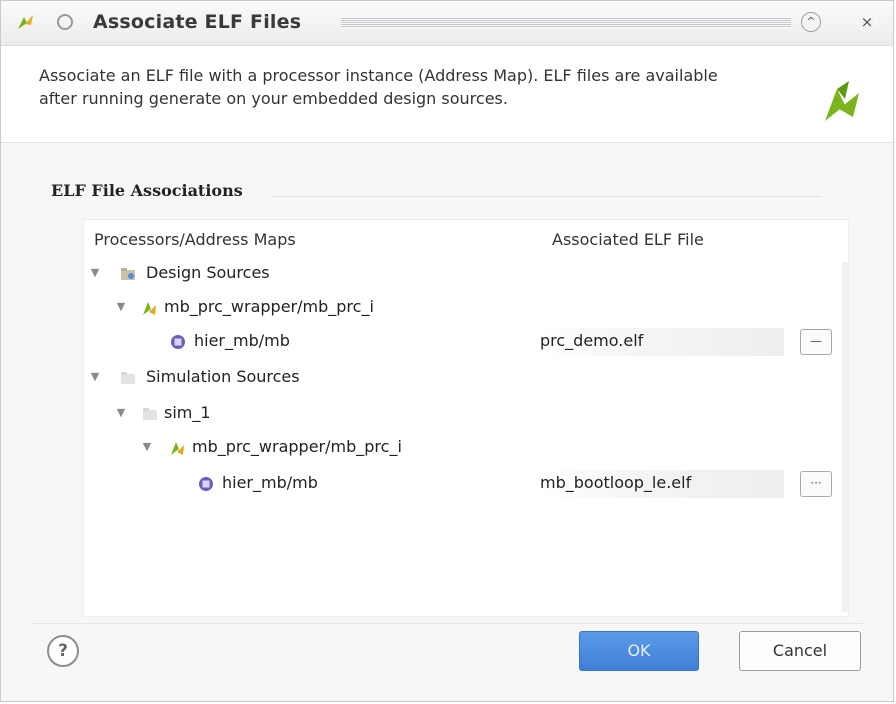  Describe the element at coordinates (867, 22) in the screenshot. I see `close-button: ×` at that location.